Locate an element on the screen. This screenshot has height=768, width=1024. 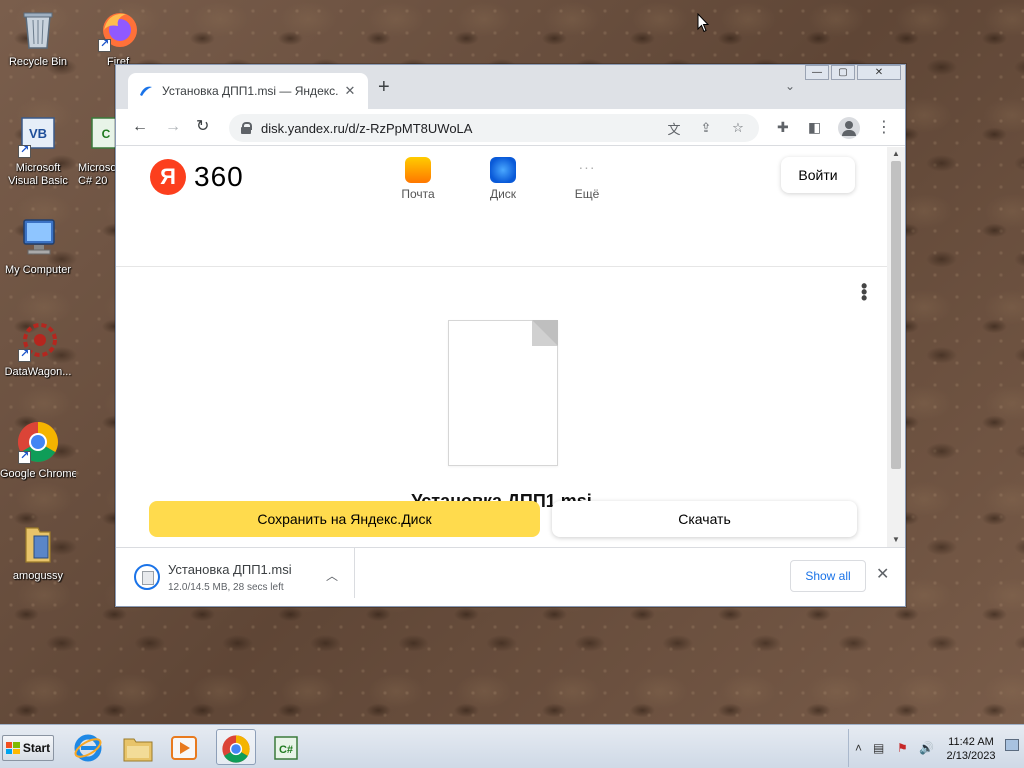
svg-text: VB is located at coordinates (38, 133).